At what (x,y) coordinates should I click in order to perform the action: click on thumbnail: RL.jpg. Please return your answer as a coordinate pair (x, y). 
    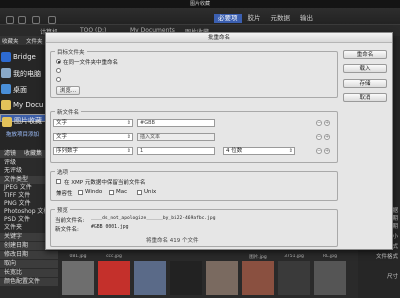
    Looking at the image, I should click on (330, 275).